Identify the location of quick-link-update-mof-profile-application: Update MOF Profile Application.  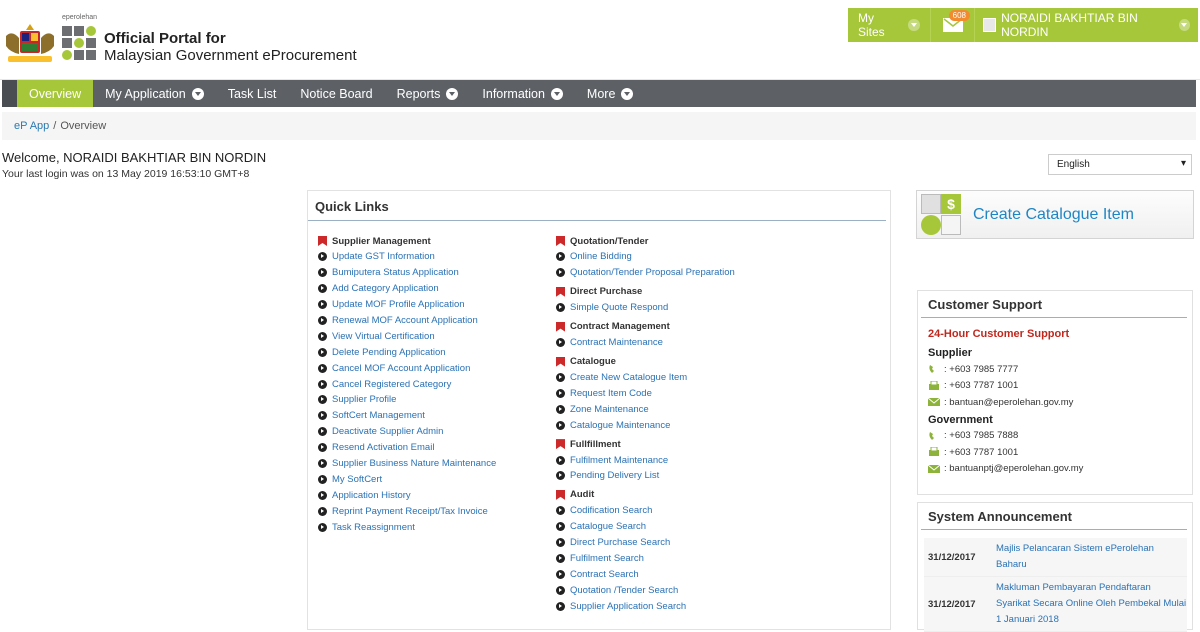
(433, 305).